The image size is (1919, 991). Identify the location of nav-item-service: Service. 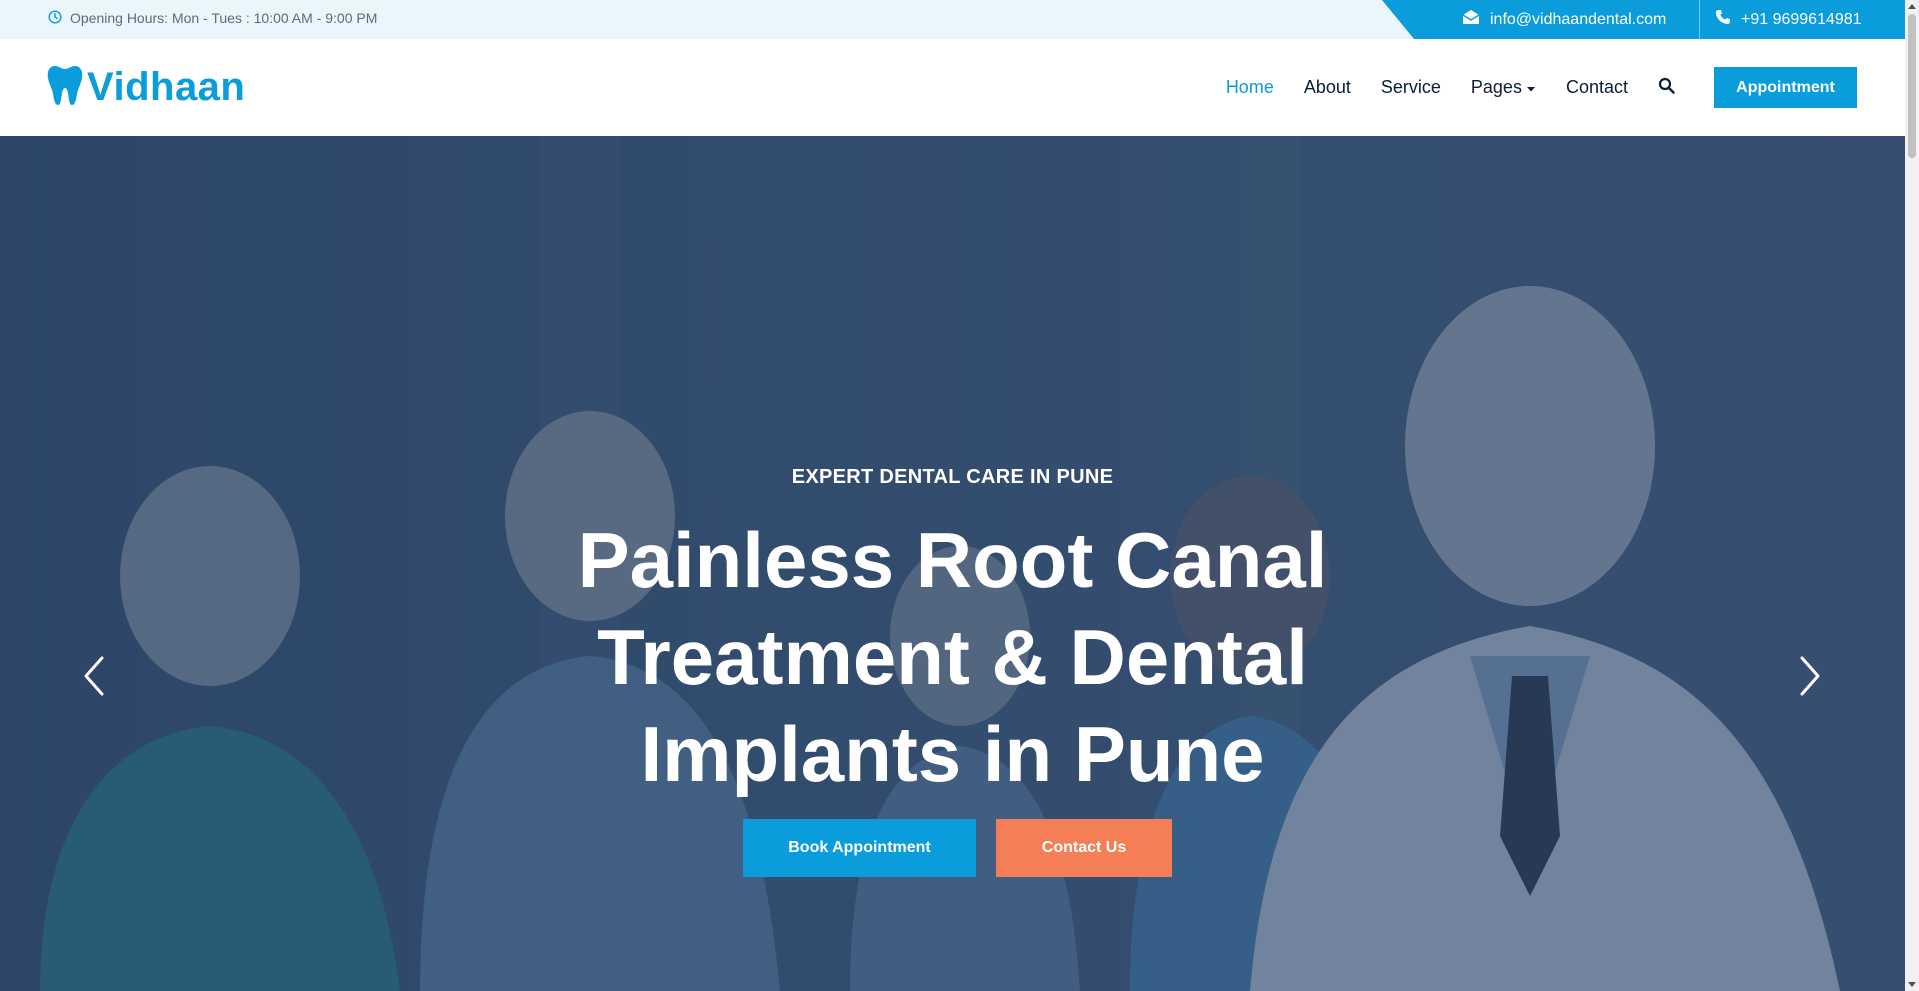
(1411, 87).